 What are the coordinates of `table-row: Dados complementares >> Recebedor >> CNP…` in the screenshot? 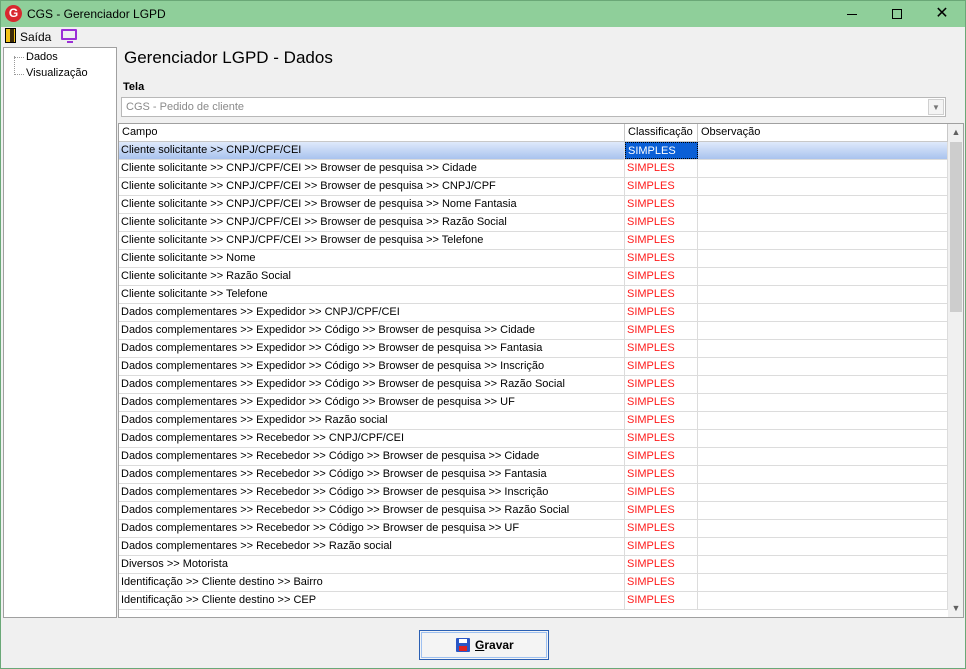 It's located at (533, 439).